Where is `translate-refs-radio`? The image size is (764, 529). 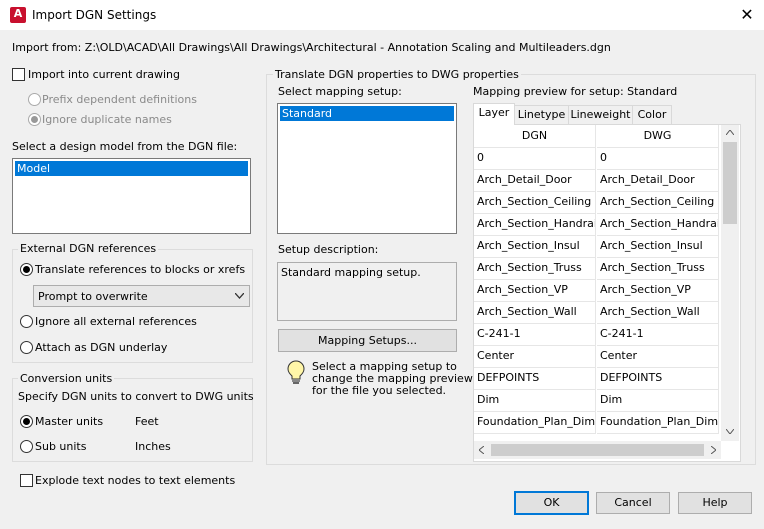 translate-refs-radio is located at coordinates (26, 269).